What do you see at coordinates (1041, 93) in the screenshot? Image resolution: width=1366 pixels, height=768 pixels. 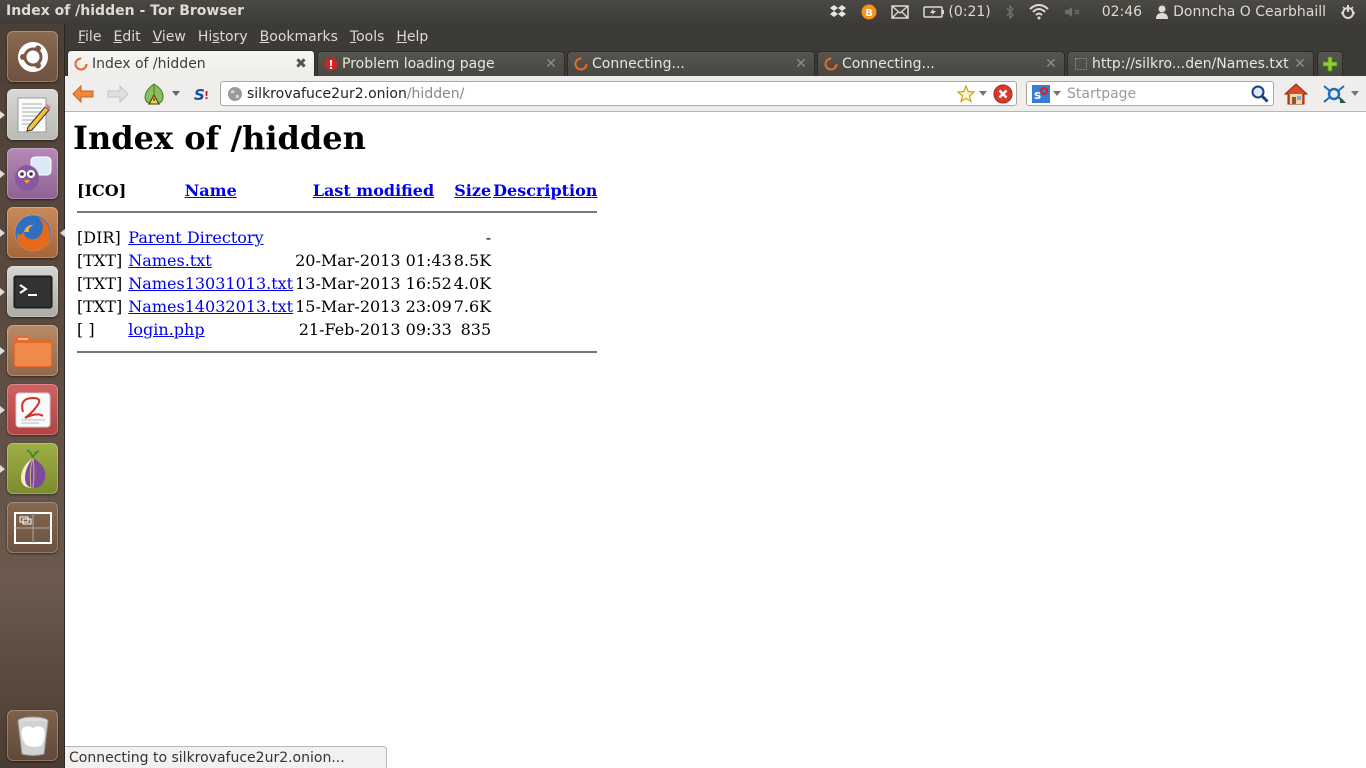 I see `startpage-engine-icon: s` at bounding box center [1041, 93].